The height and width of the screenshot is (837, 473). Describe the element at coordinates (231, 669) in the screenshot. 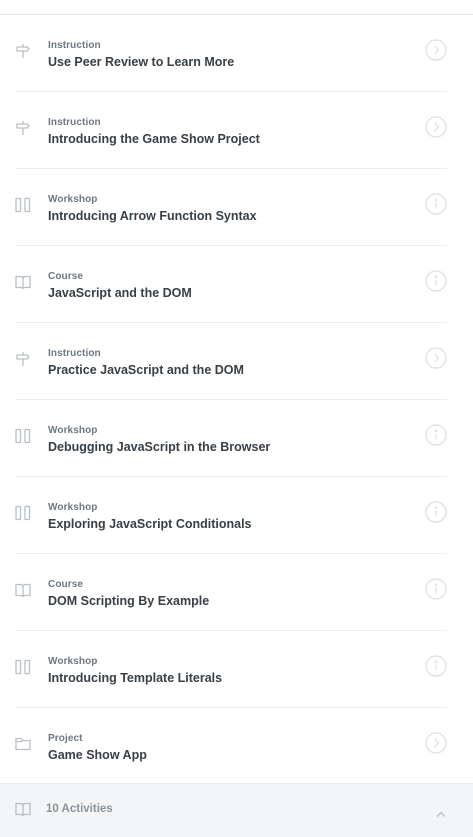

I see `activity-item: Workshop Introducing Template Literals` at that location.